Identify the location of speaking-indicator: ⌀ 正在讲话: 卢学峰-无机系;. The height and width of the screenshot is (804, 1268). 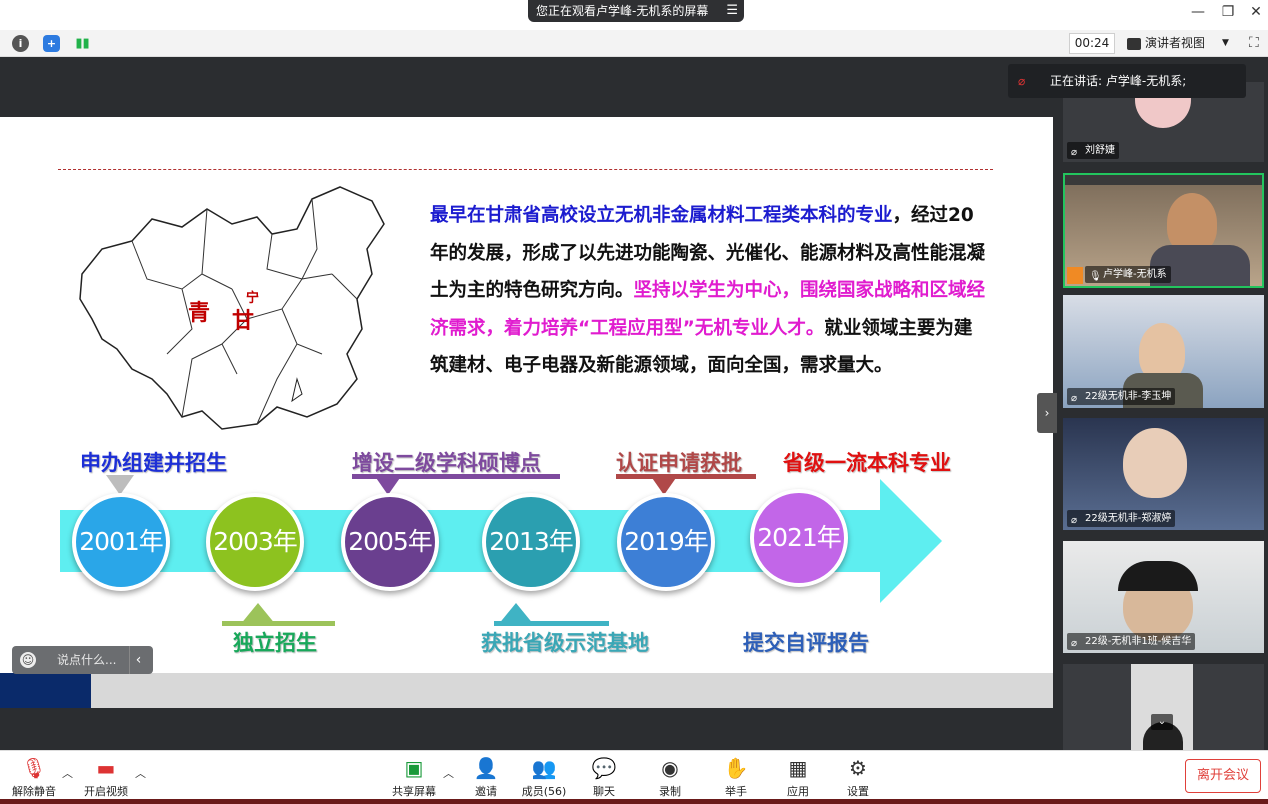
(1127, 81).